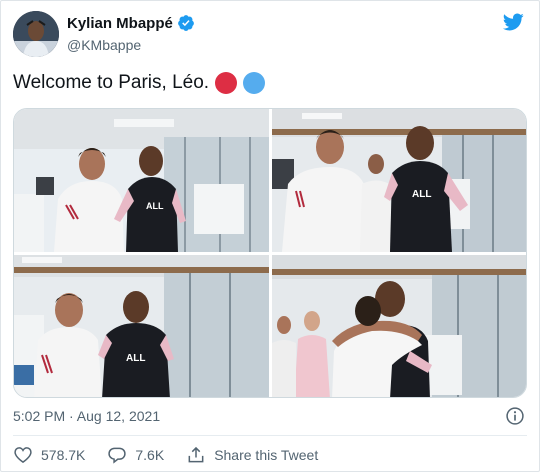  I want to click on reply-button: 7.6K, so click(135, 455).